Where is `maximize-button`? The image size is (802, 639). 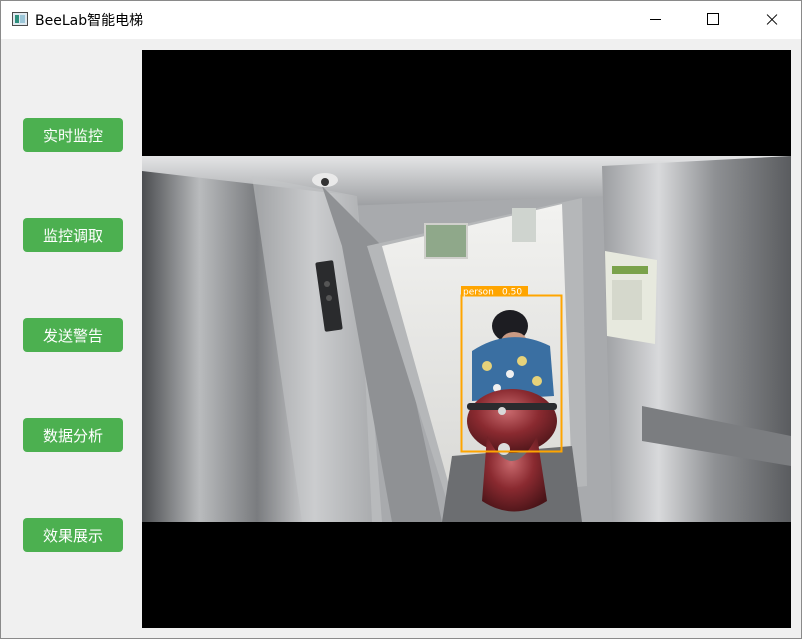
maximize-button is located at coordinates (714, 20).